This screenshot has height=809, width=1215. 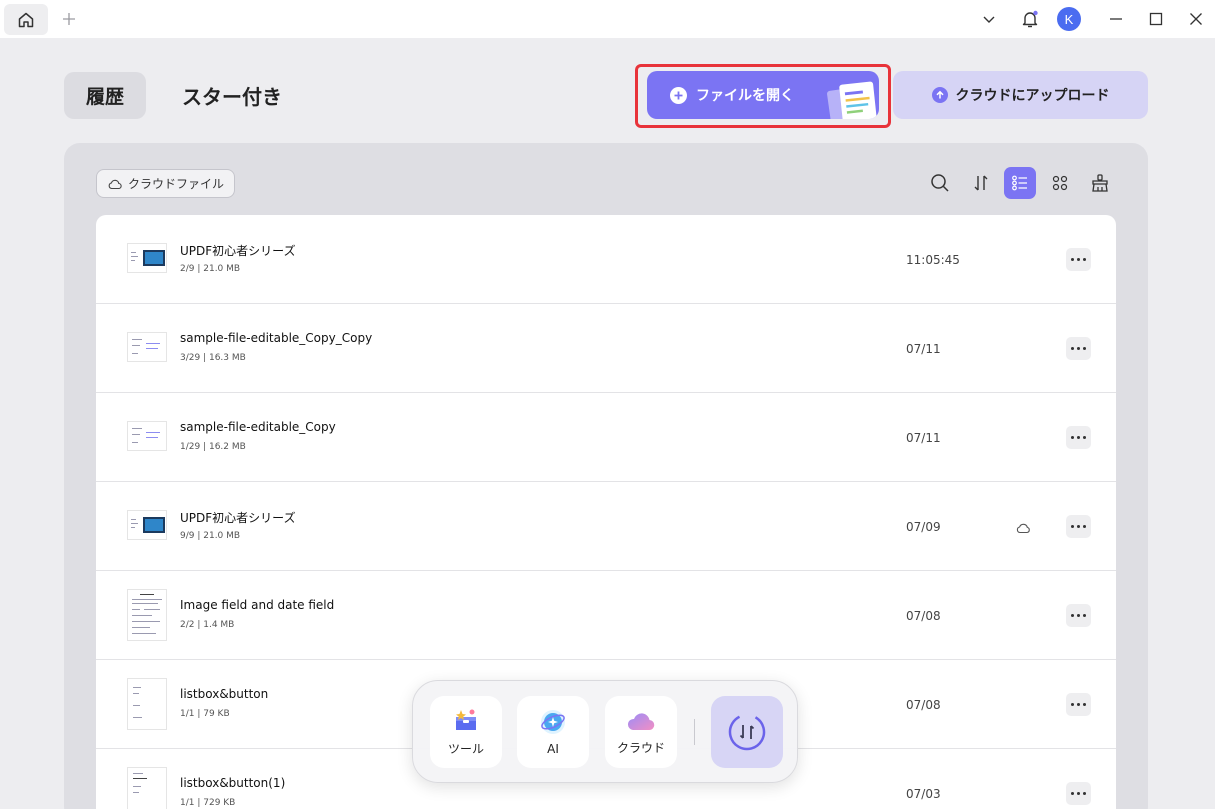 What do you see at coordinates (923, 527) in the screenshot?
I see `file-date: 07/09` at bounding box center [923, 527].